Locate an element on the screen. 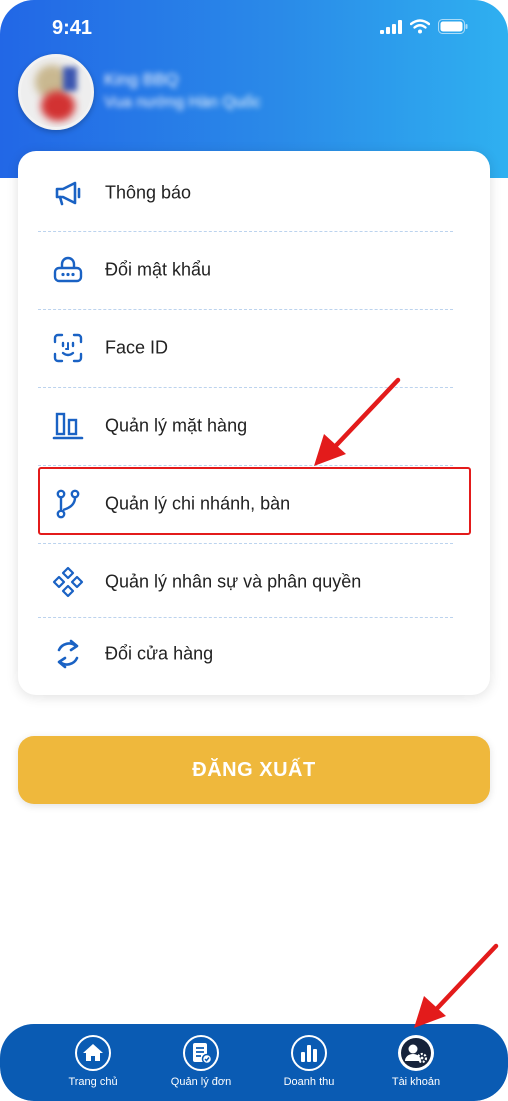  status-bar: 9:41 is located at coordinates (254, 28).